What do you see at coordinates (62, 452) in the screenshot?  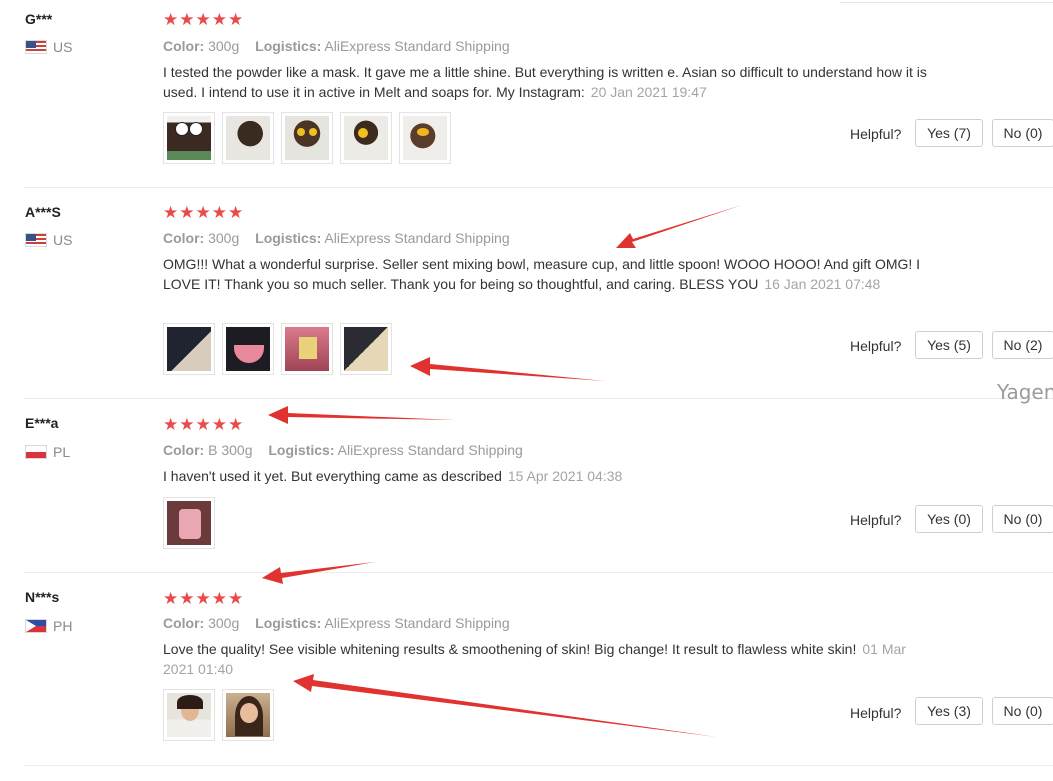 I see `country-code: PL` at bounding box center [62, 452].